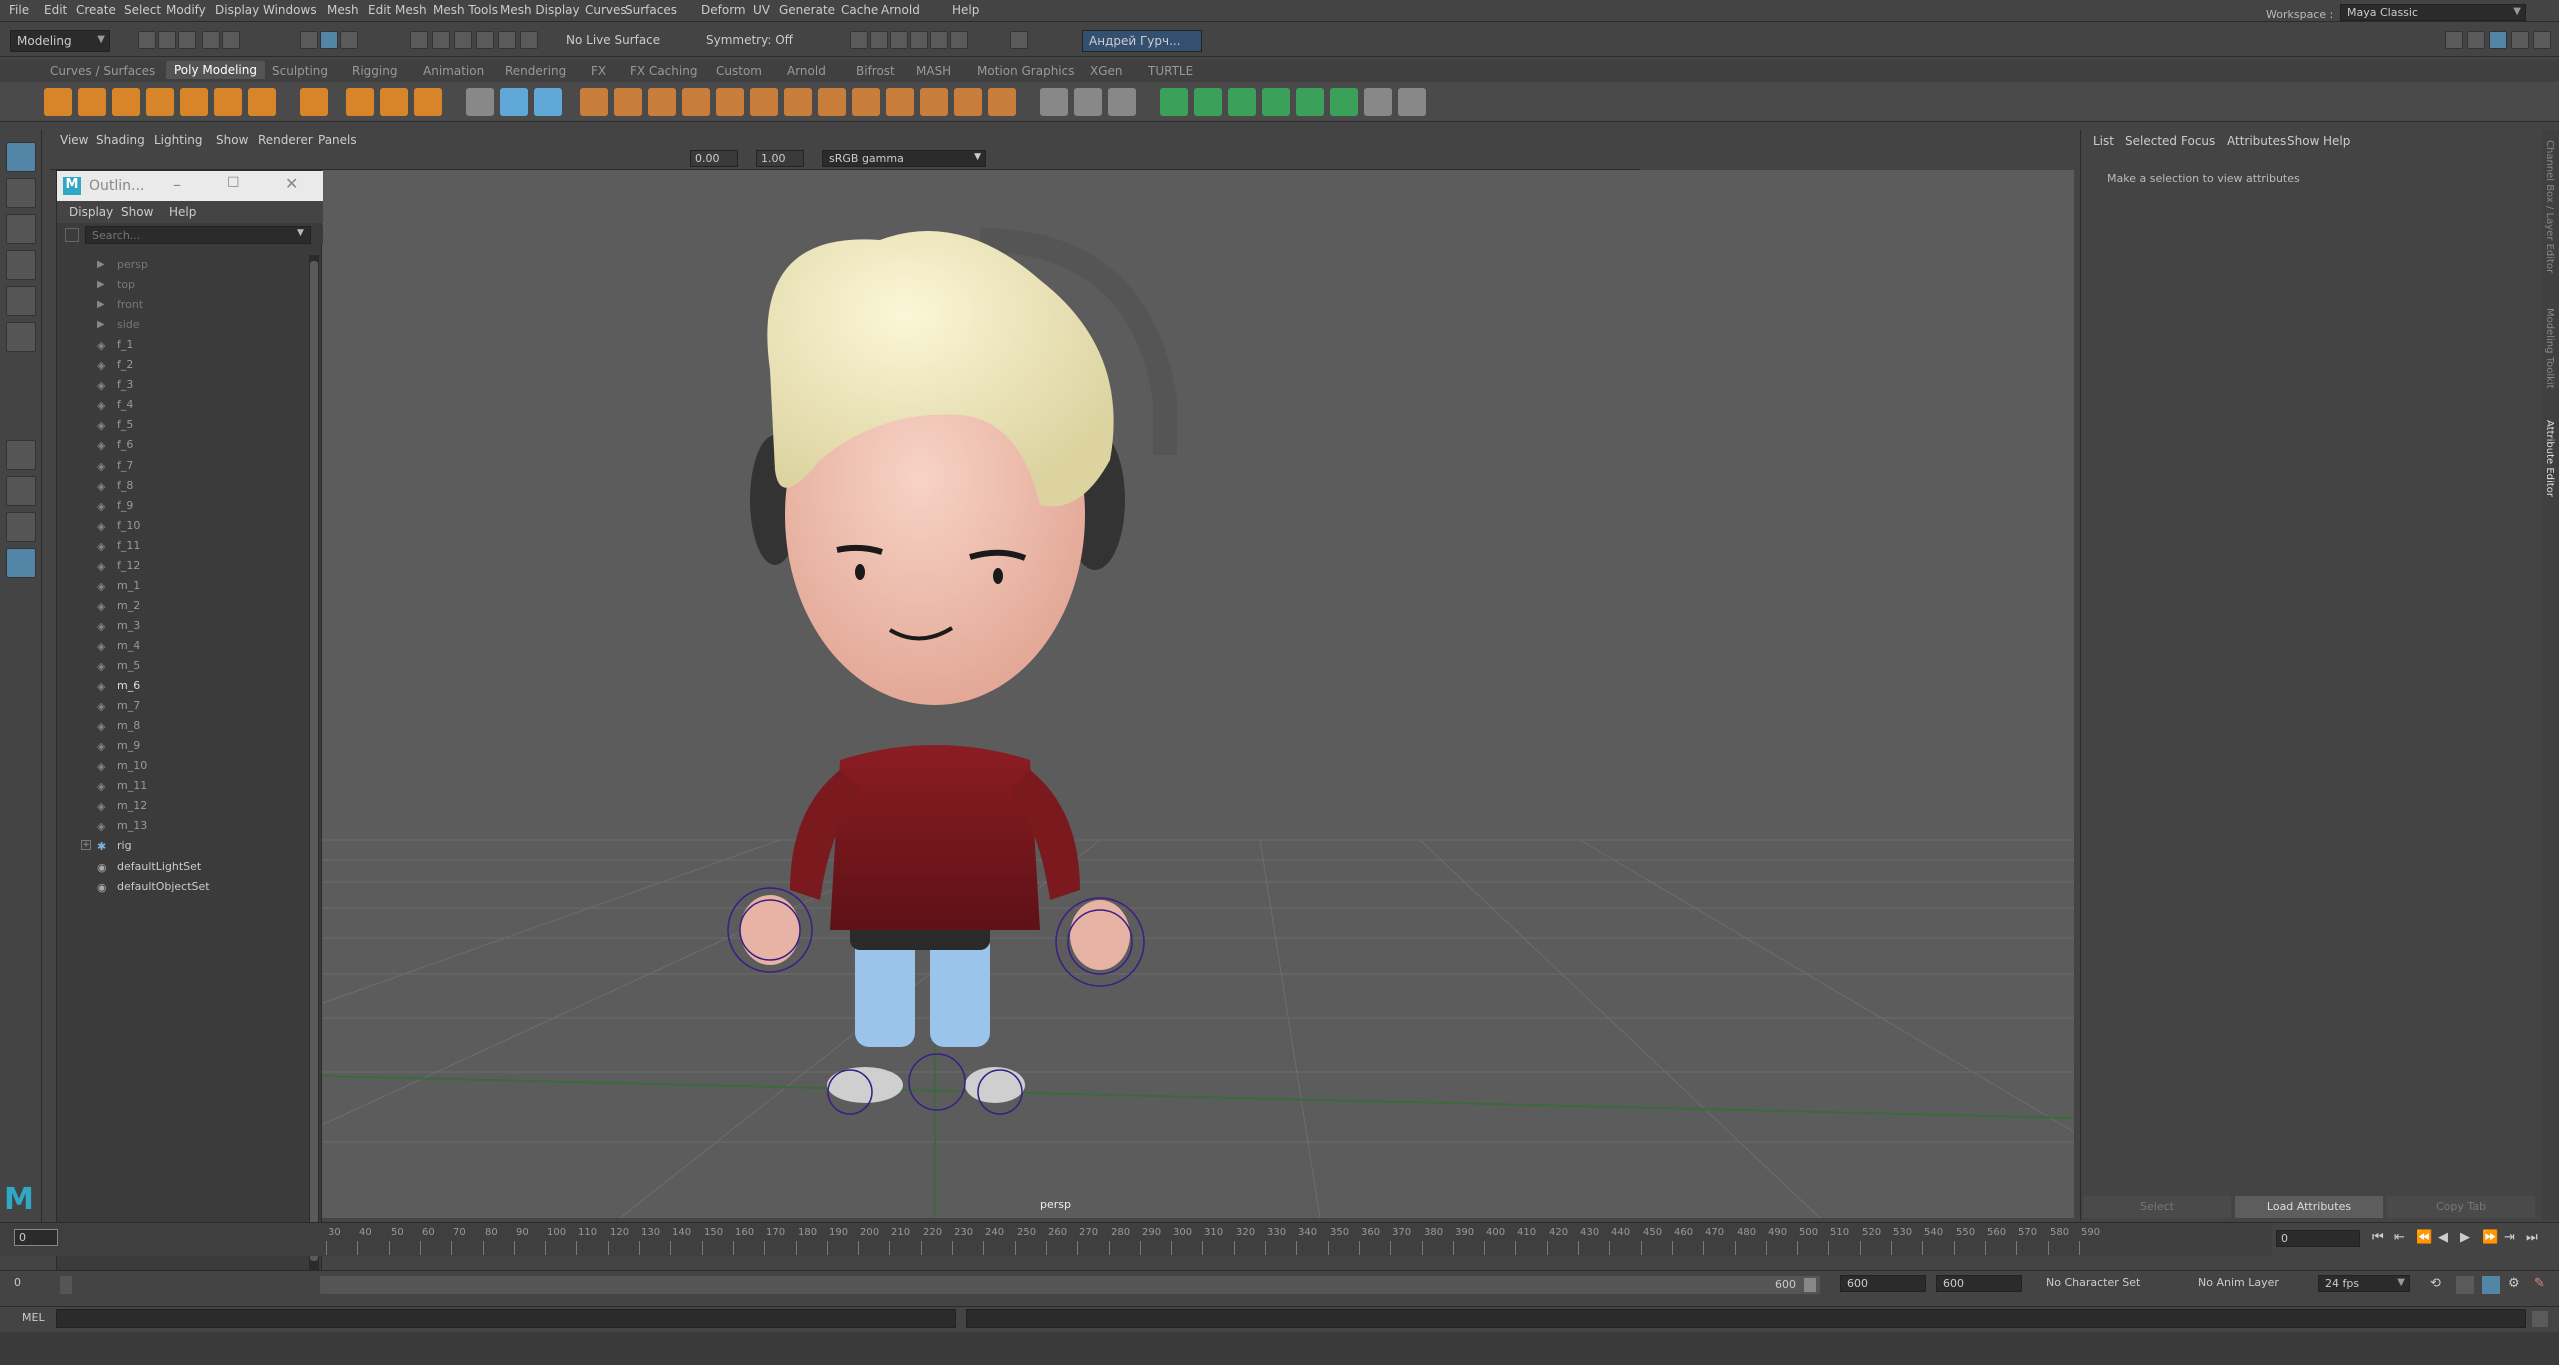 Image resolution: width=2559 pixels, height=1365 pixels. Describe the element at coordinates (21, 563) in the screenshot. I see `outliner-persp-icon` at that location.